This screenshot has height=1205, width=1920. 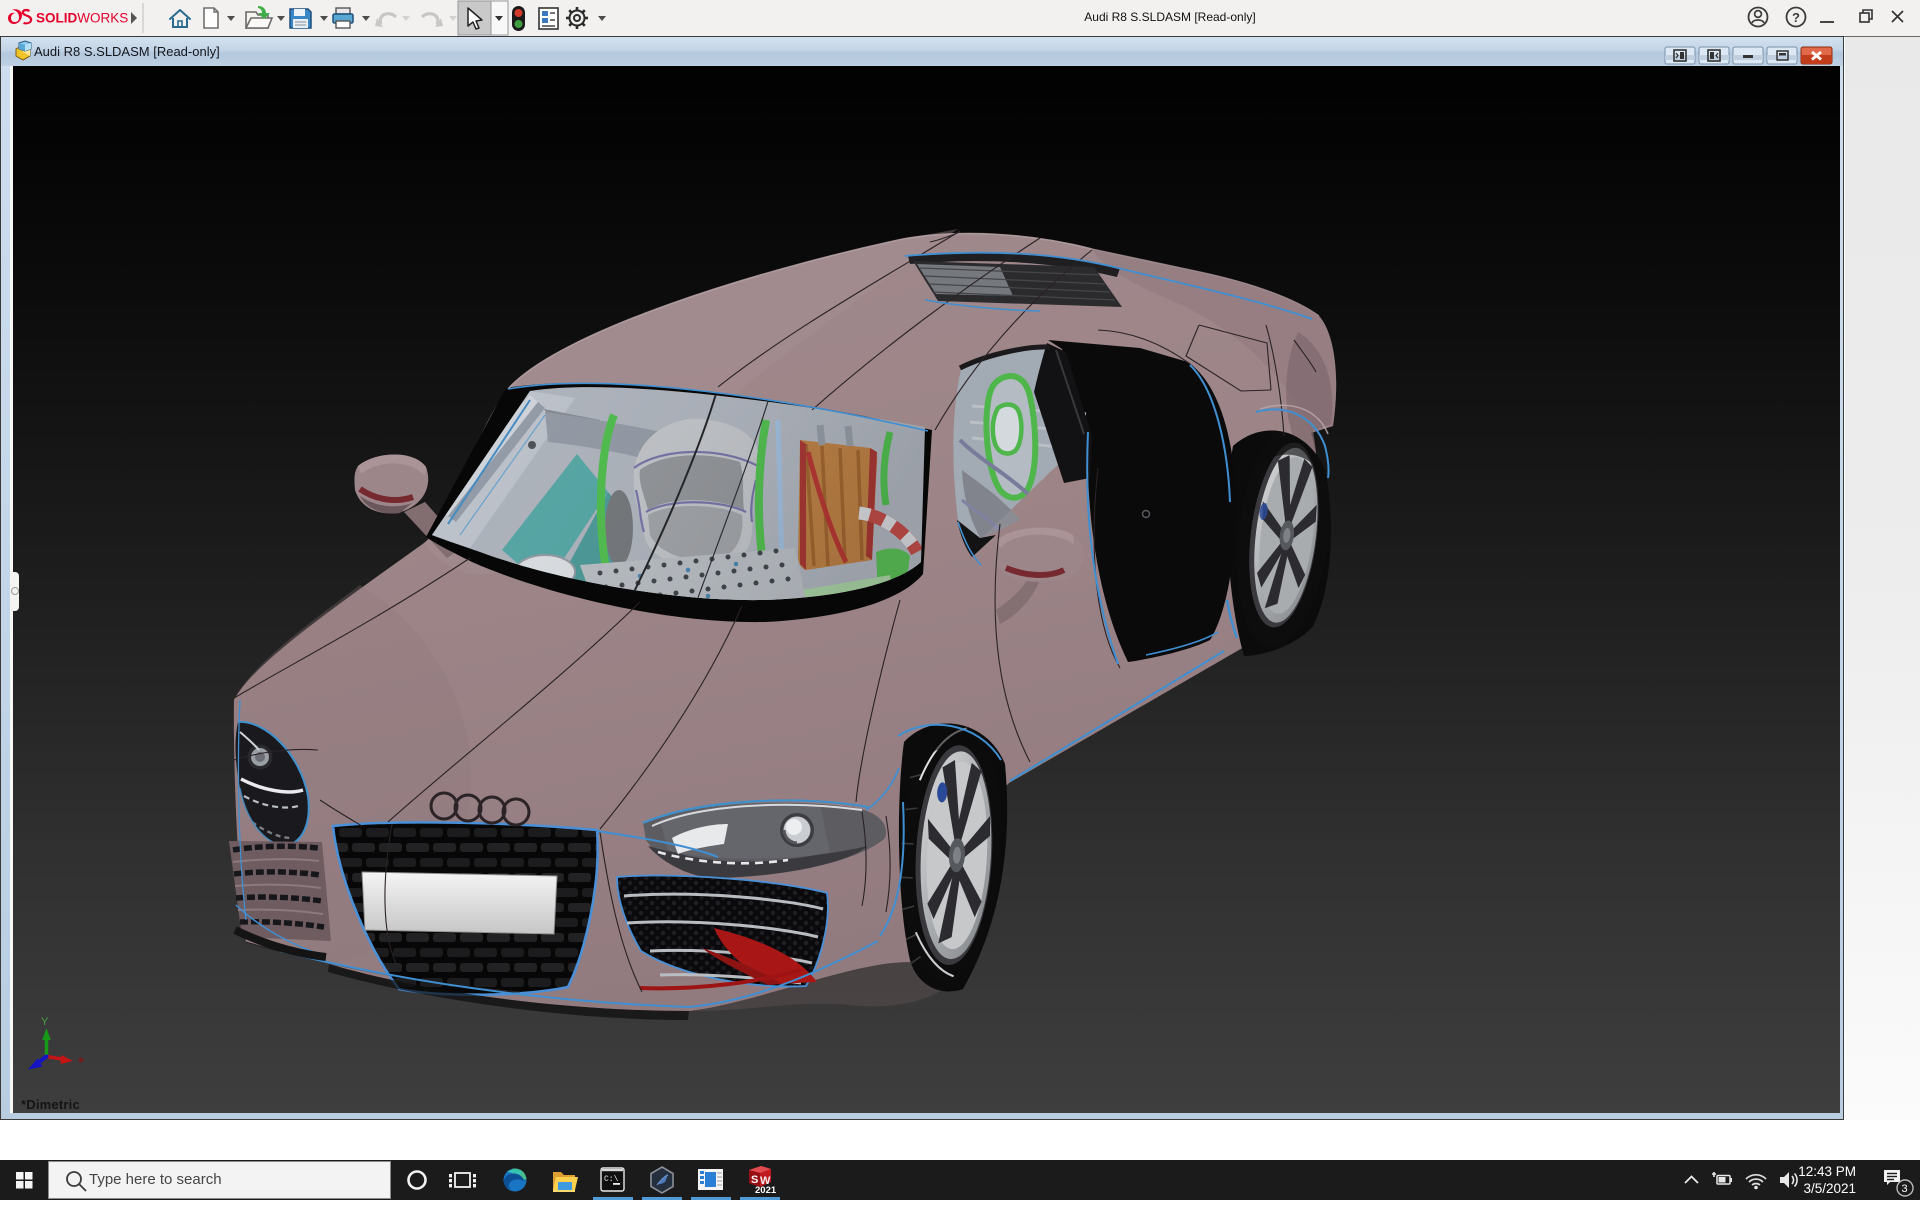 What do you see at coordinates (45, 1022) in the screenshot?
I see `svg-text: Y` at bounding box center [45, 1022].